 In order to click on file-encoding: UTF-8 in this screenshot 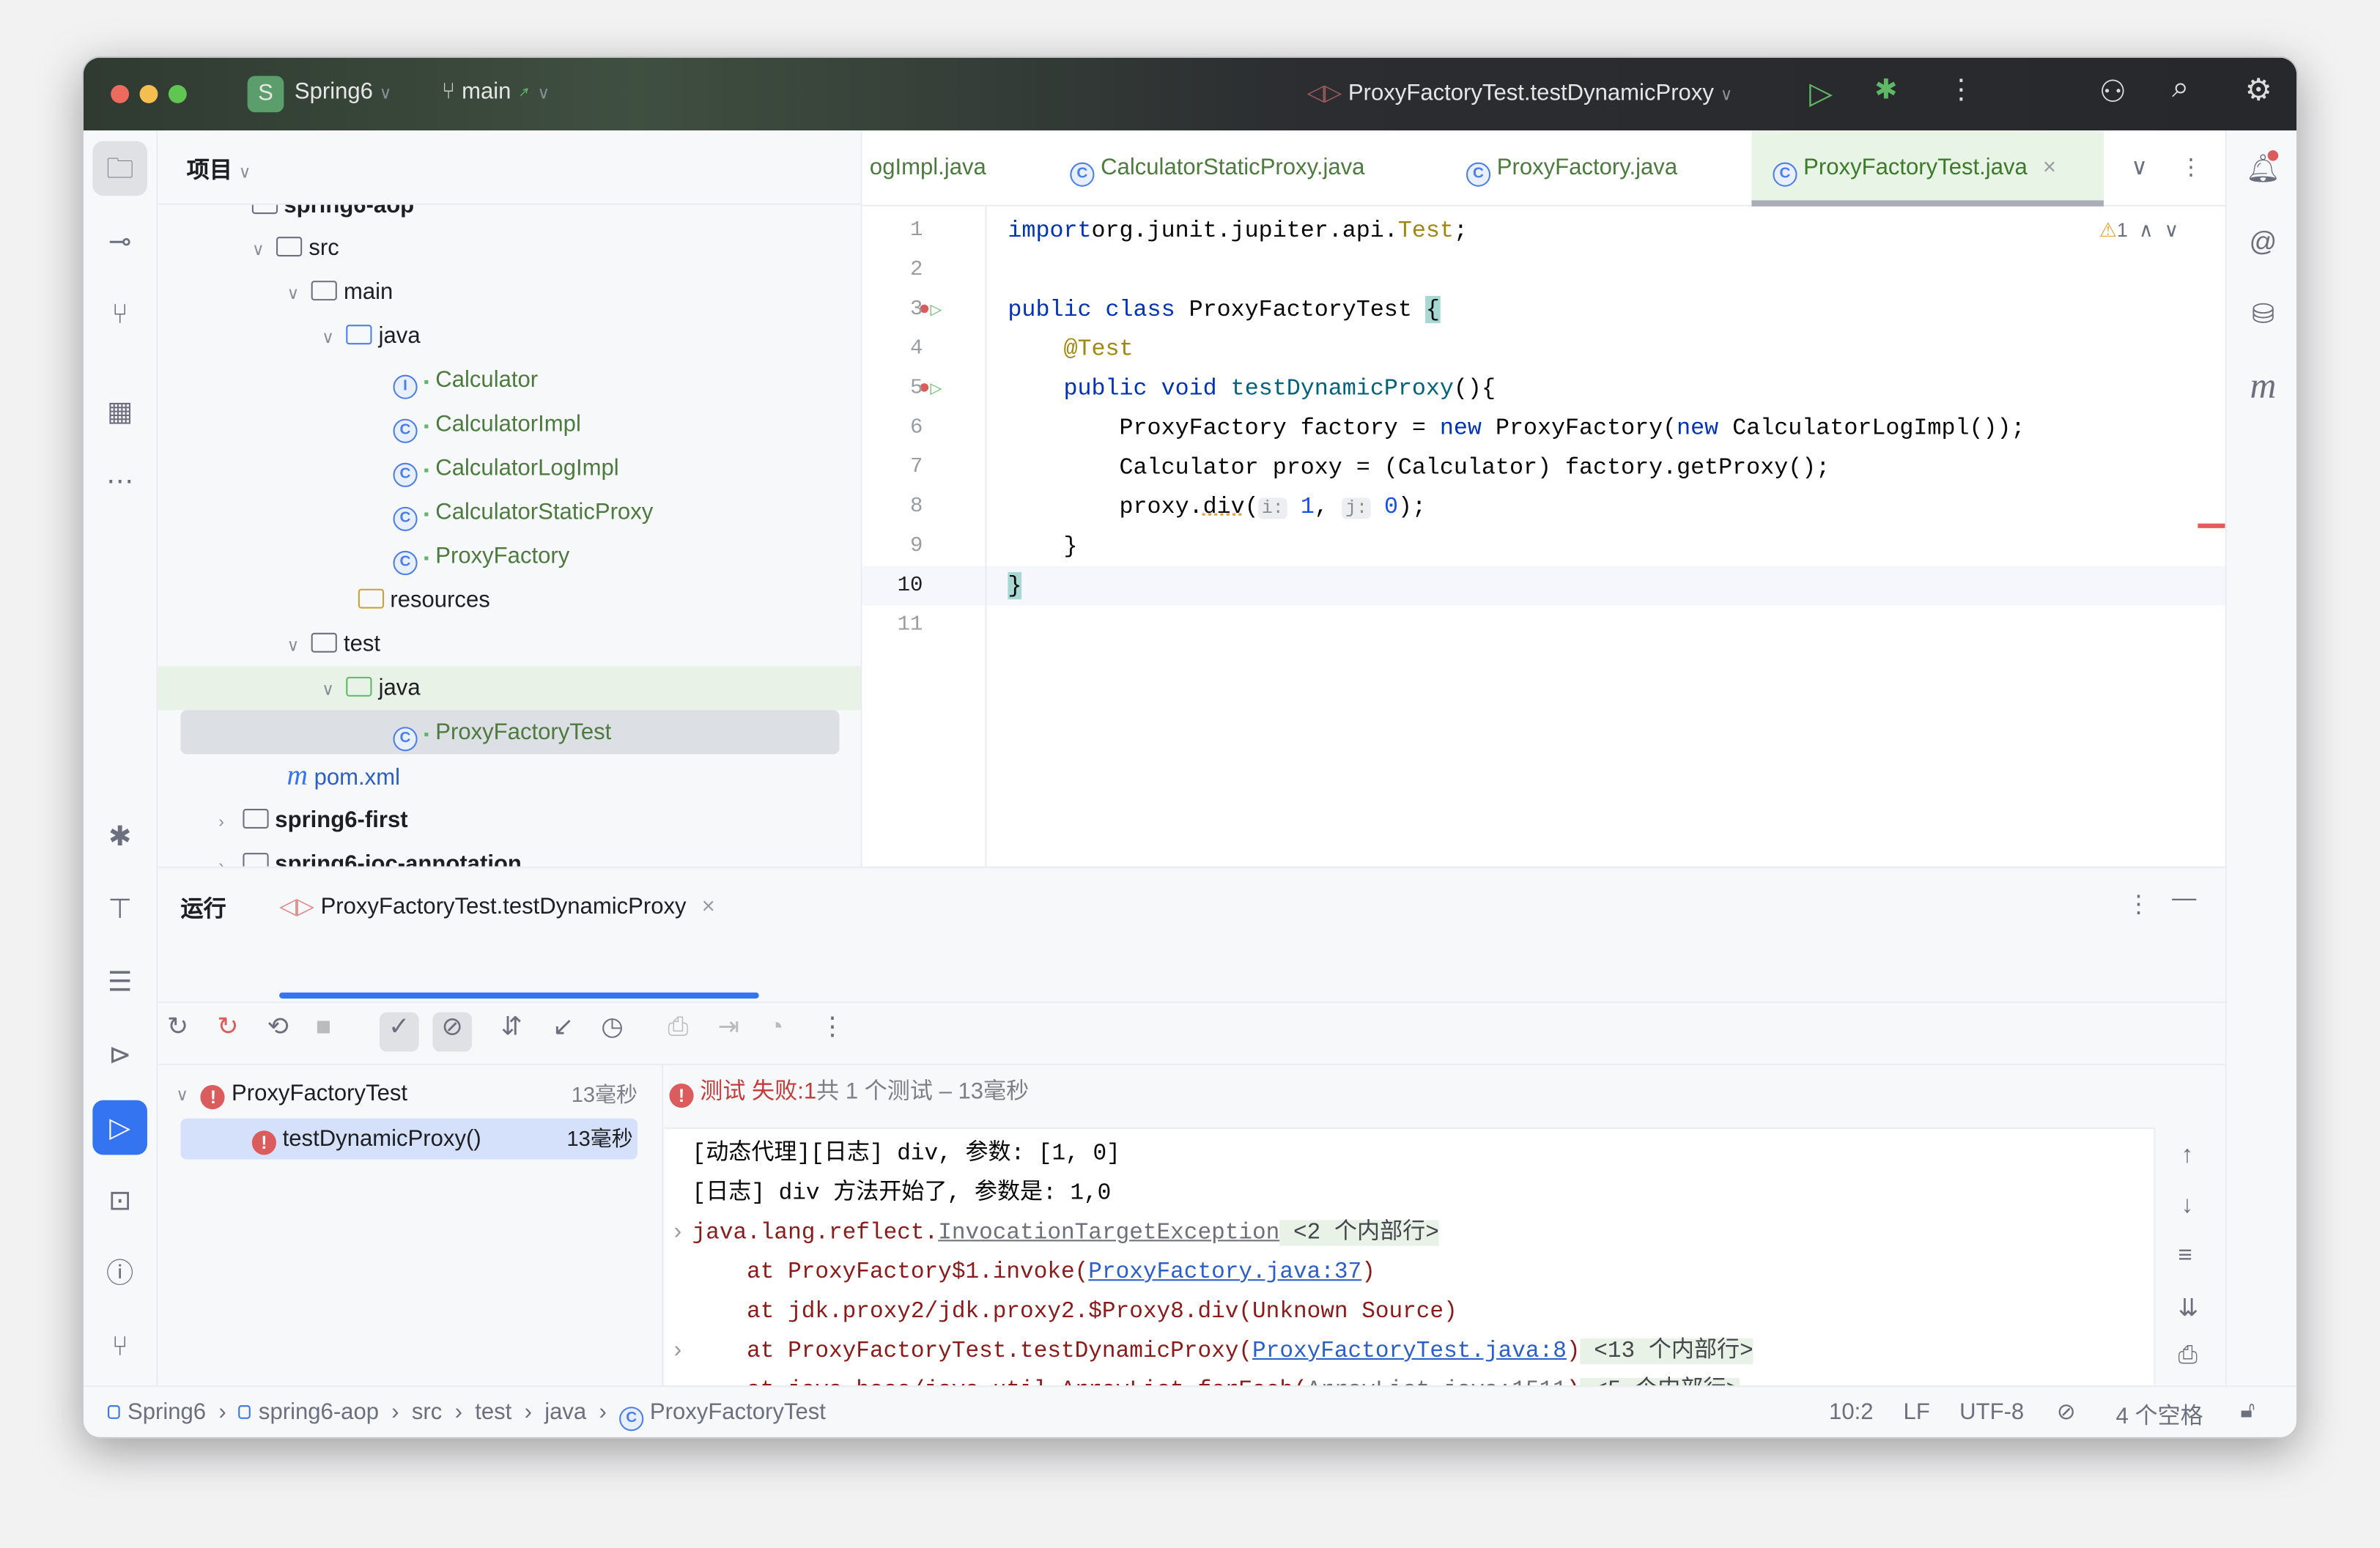, I will do `click(1991, 1412)`.